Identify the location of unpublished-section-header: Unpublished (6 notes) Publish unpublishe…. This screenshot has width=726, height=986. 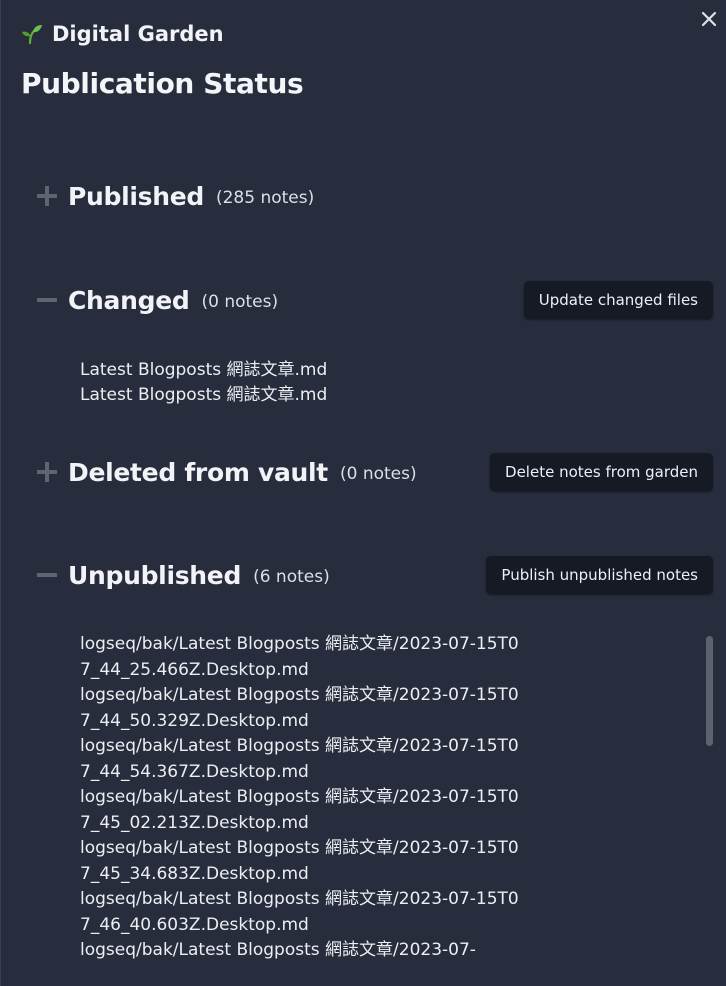
(374, 575).